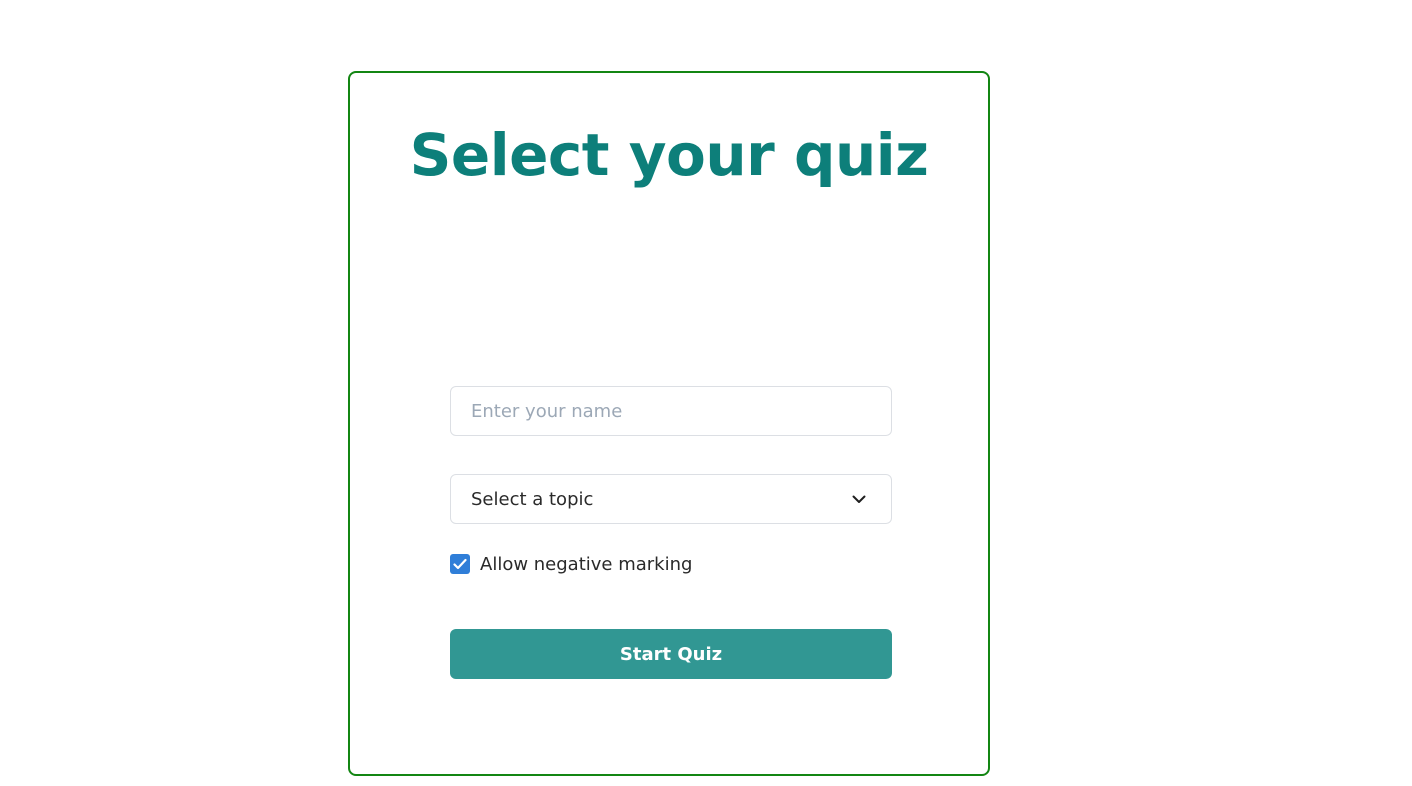  What do you see at coordinates (859, 499) in the screenshot?
I see `chevron-down-icon` at bounding box center [859, 499].